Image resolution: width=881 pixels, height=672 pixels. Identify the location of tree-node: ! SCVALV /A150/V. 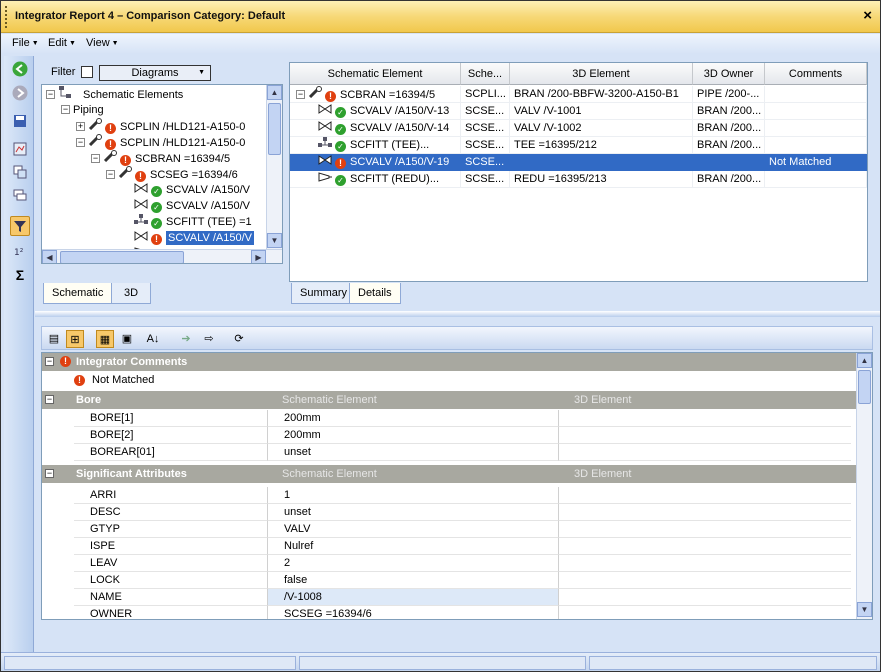
(187, 238).